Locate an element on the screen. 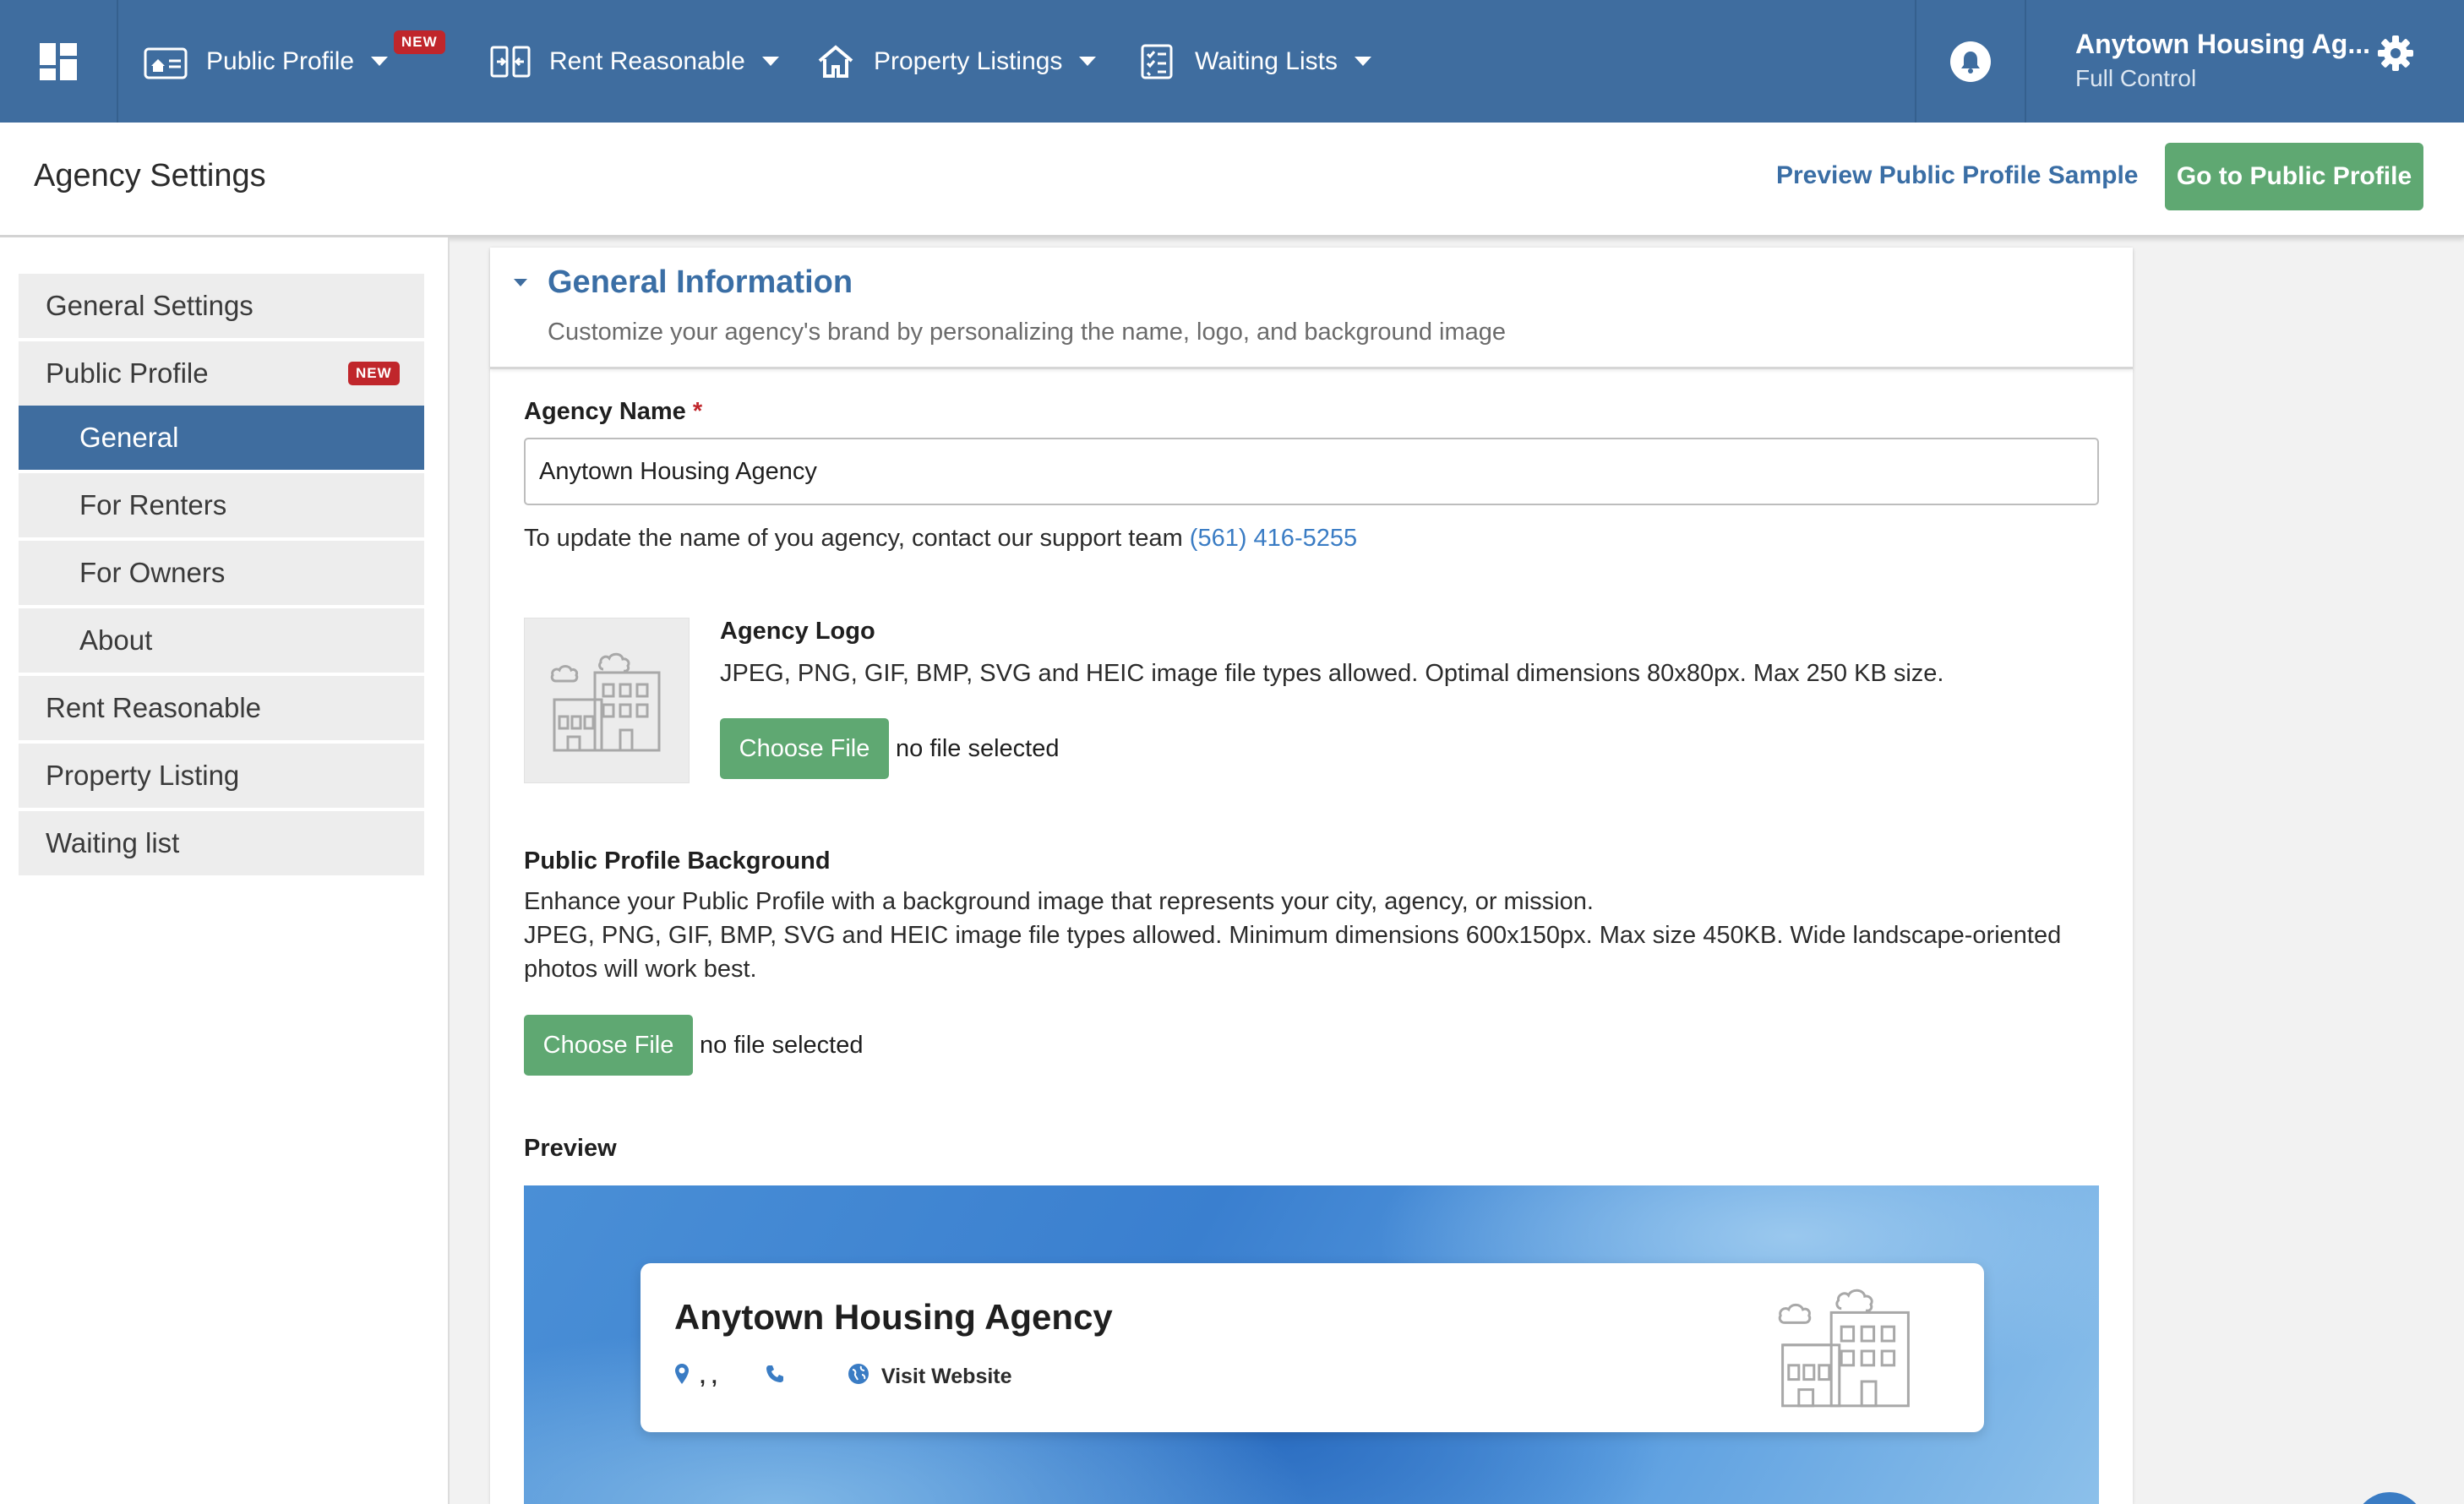  sidebar-item-label: About is located at coordinates (116, 640).